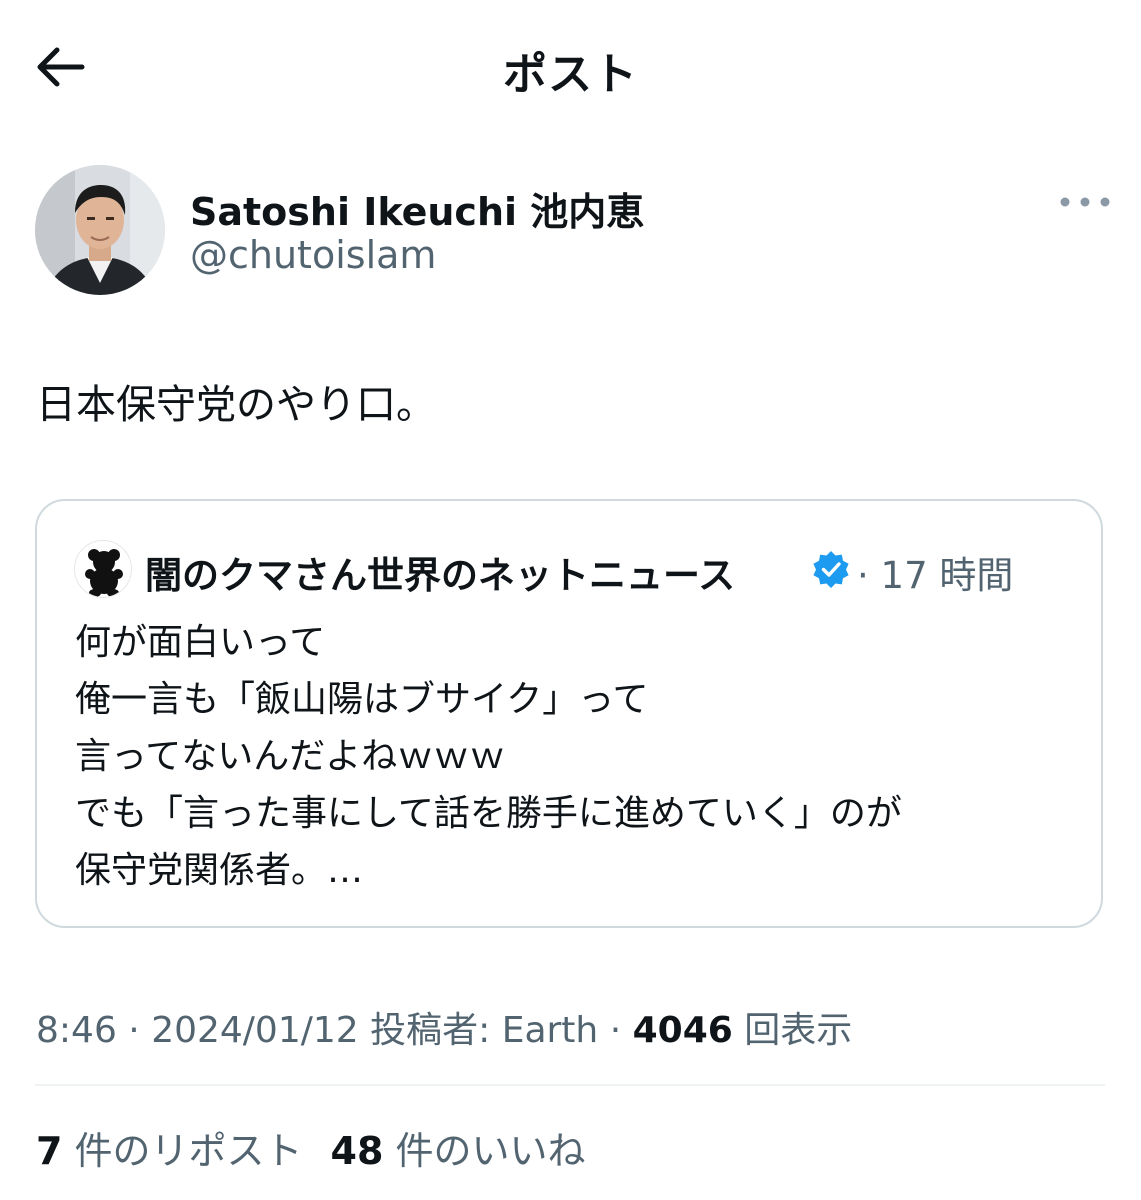 The image size is (1141, 1200). I want to click on post-date: 2024/01/12, so click(255, 1030).